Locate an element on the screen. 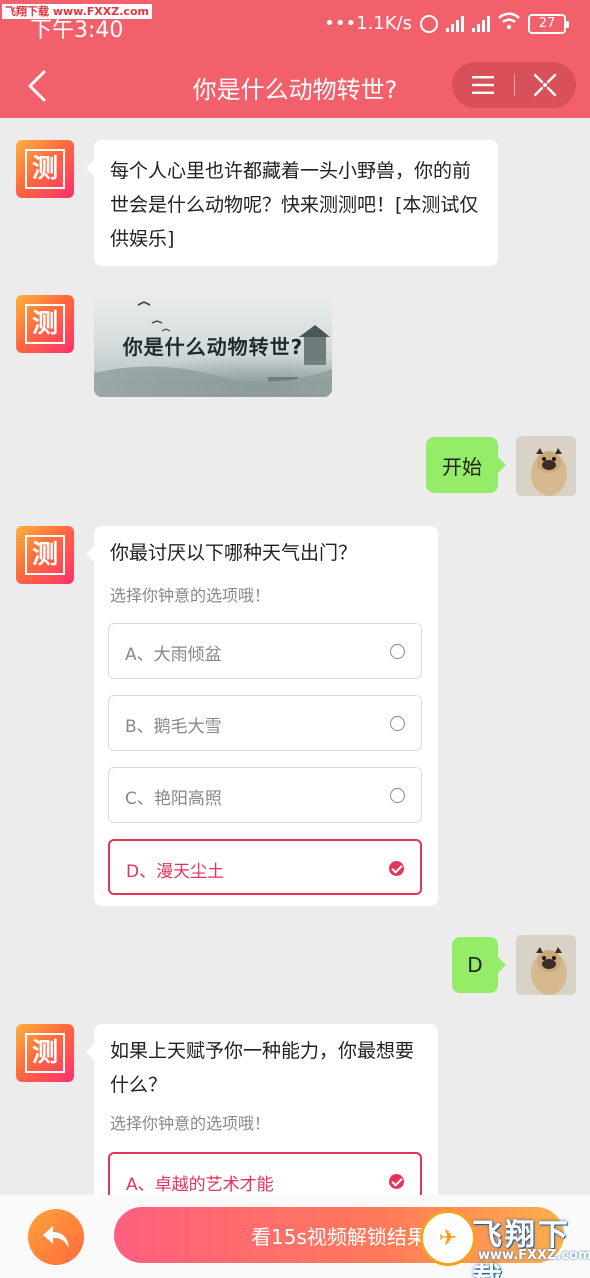 The image size is (590, 1278). watermark-logo-url: www.FXXZ.com is located at coordinates (534, 1255).